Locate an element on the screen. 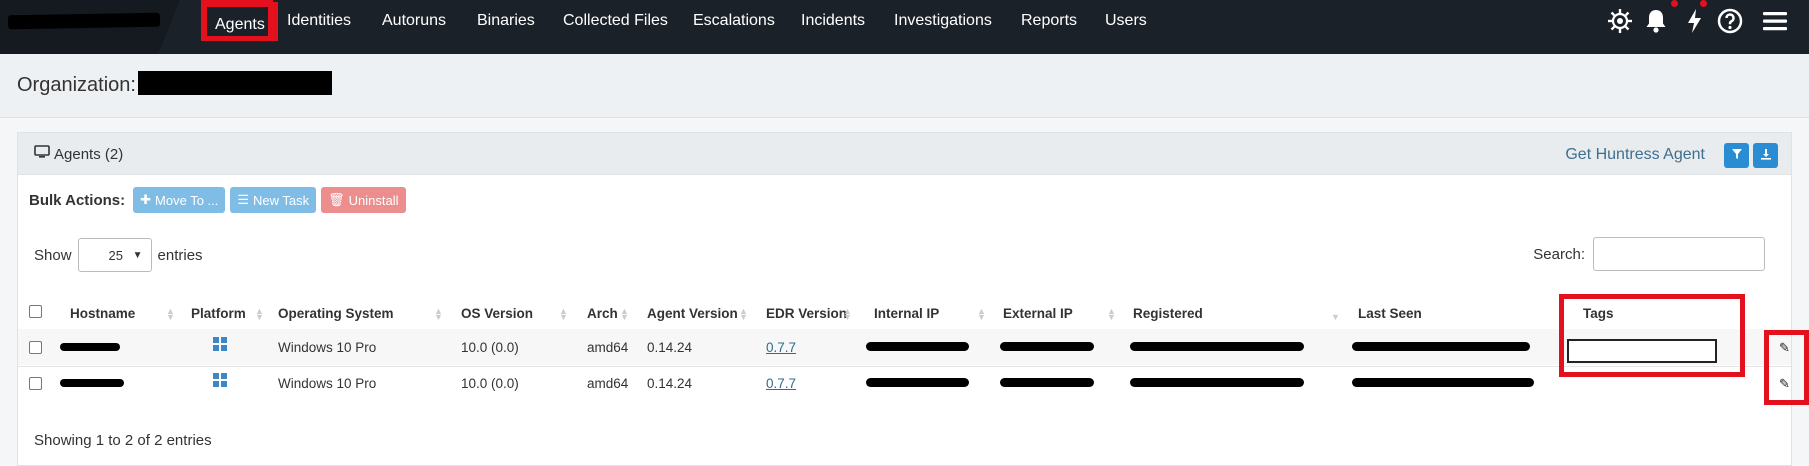  download-button is located at coordinates (1765, 155).